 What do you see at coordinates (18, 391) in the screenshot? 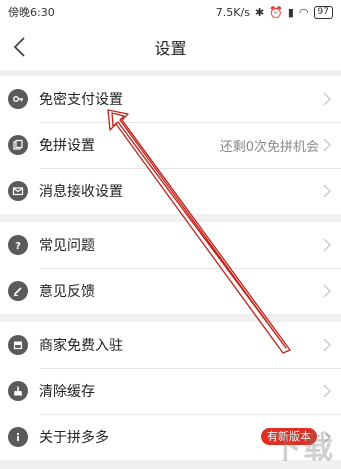
I see `broom-icon` at bounding box center [18, 391].